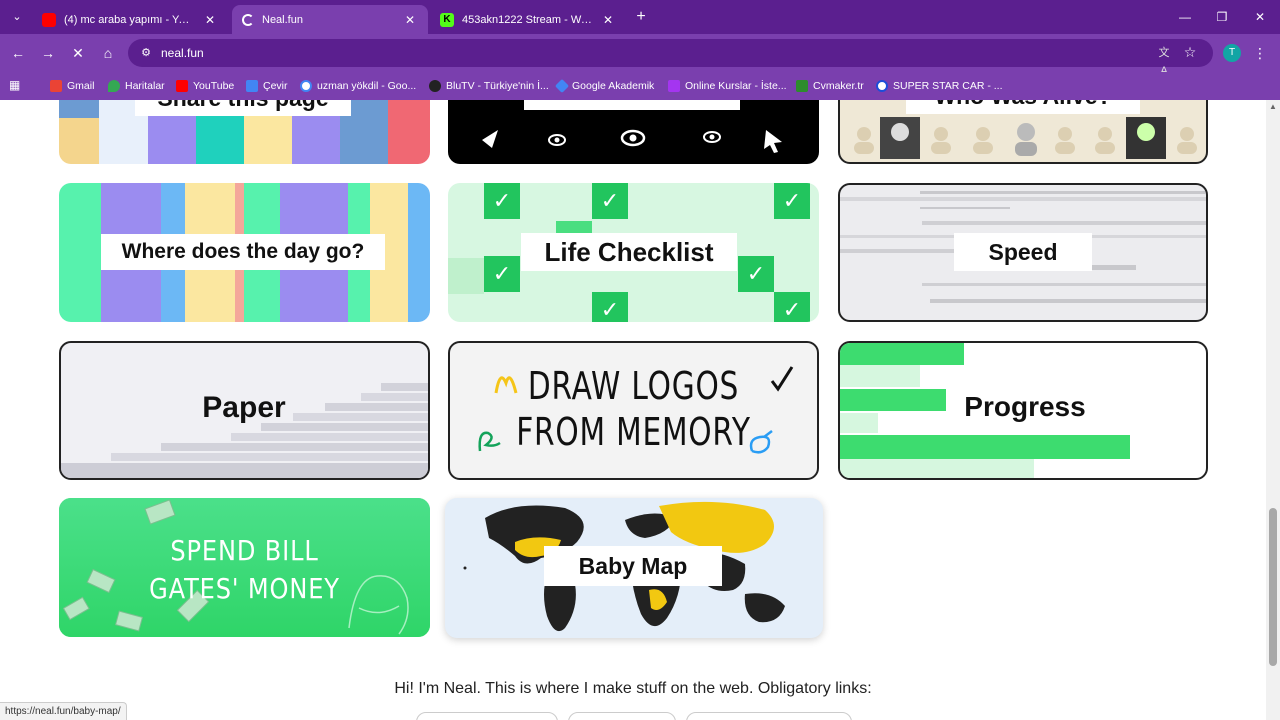  What do you see at coordinates (63, 711) in the screenshot?
I see `link-status-url: https://neal.fun/baby-map/` at bounding box center [63, 711].